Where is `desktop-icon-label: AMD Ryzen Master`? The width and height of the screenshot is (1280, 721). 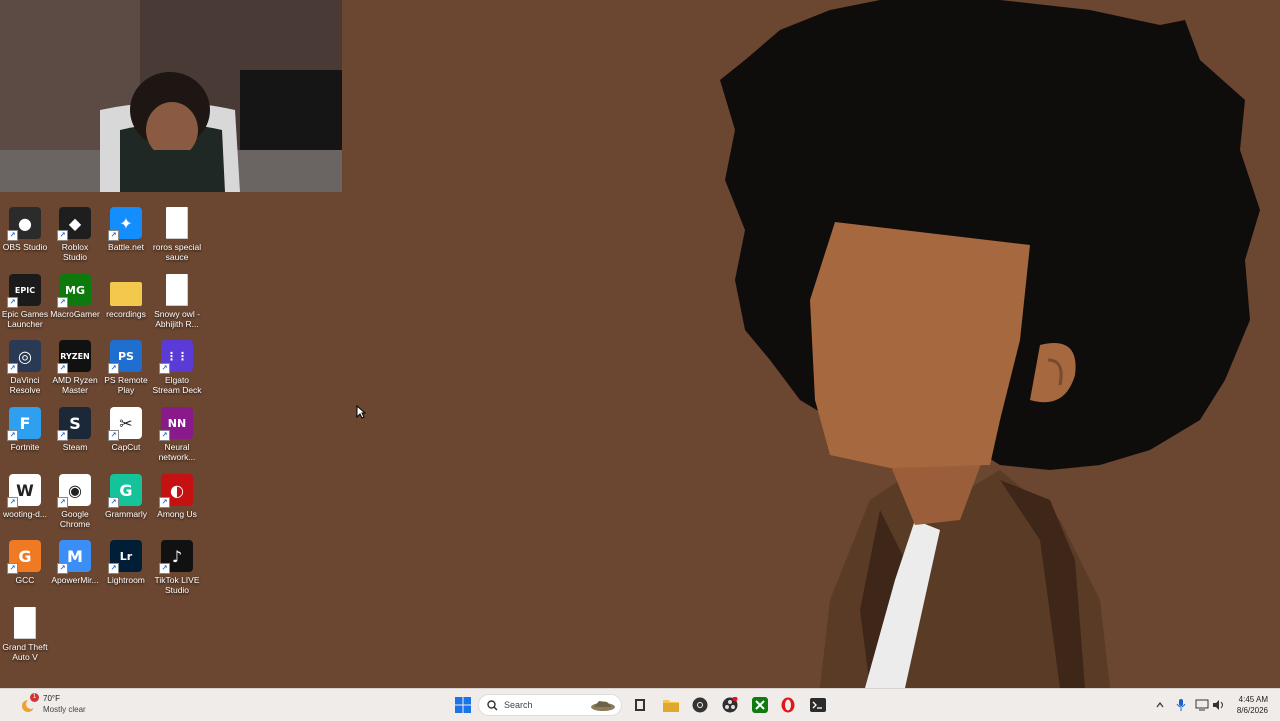
desktop-icon-label: AMD Ryzen Master is located at coordinates (75, 385).